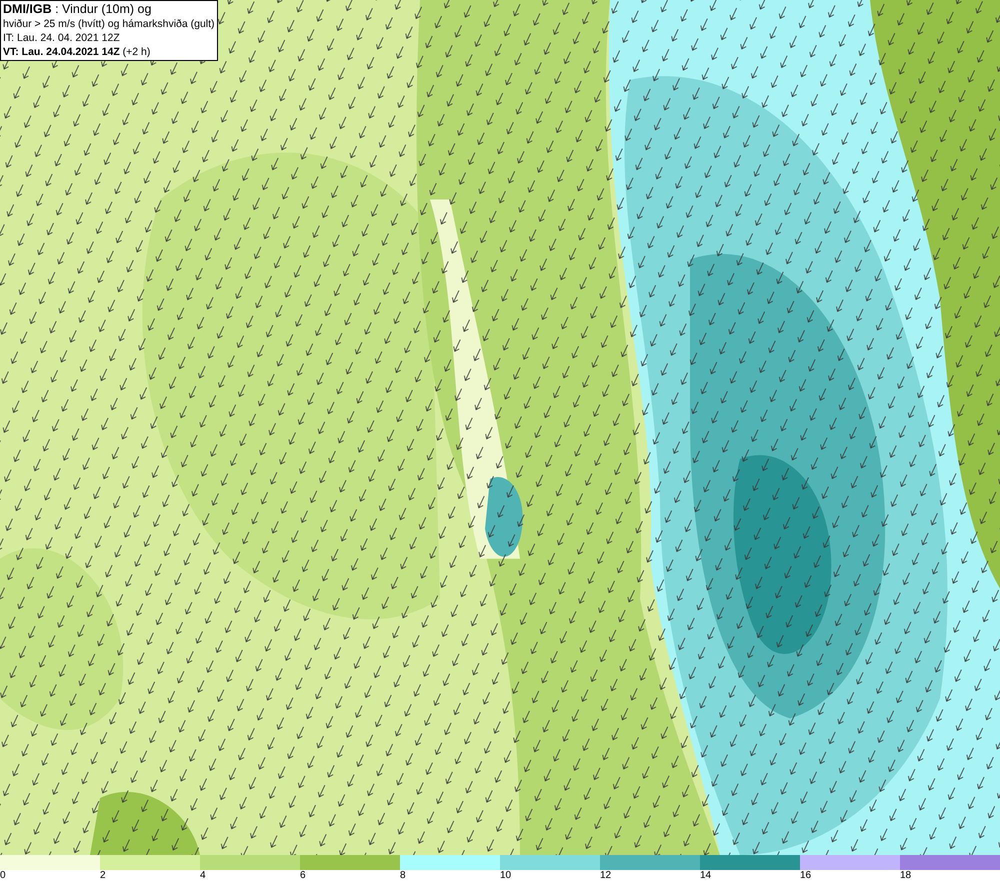  What do you see at coordinates (62, 38) in the screenshot?
I see `title-line: IT: Lau. 24. 04. 2021 12Z` at bounding box center [62, 38].